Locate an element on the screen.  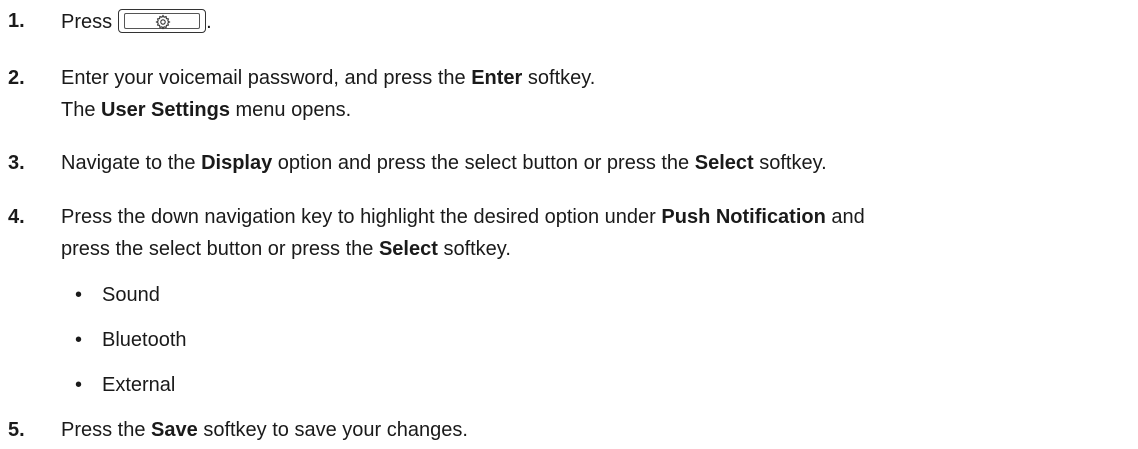
bullet-item: • External is located at coordinates (300, 385).